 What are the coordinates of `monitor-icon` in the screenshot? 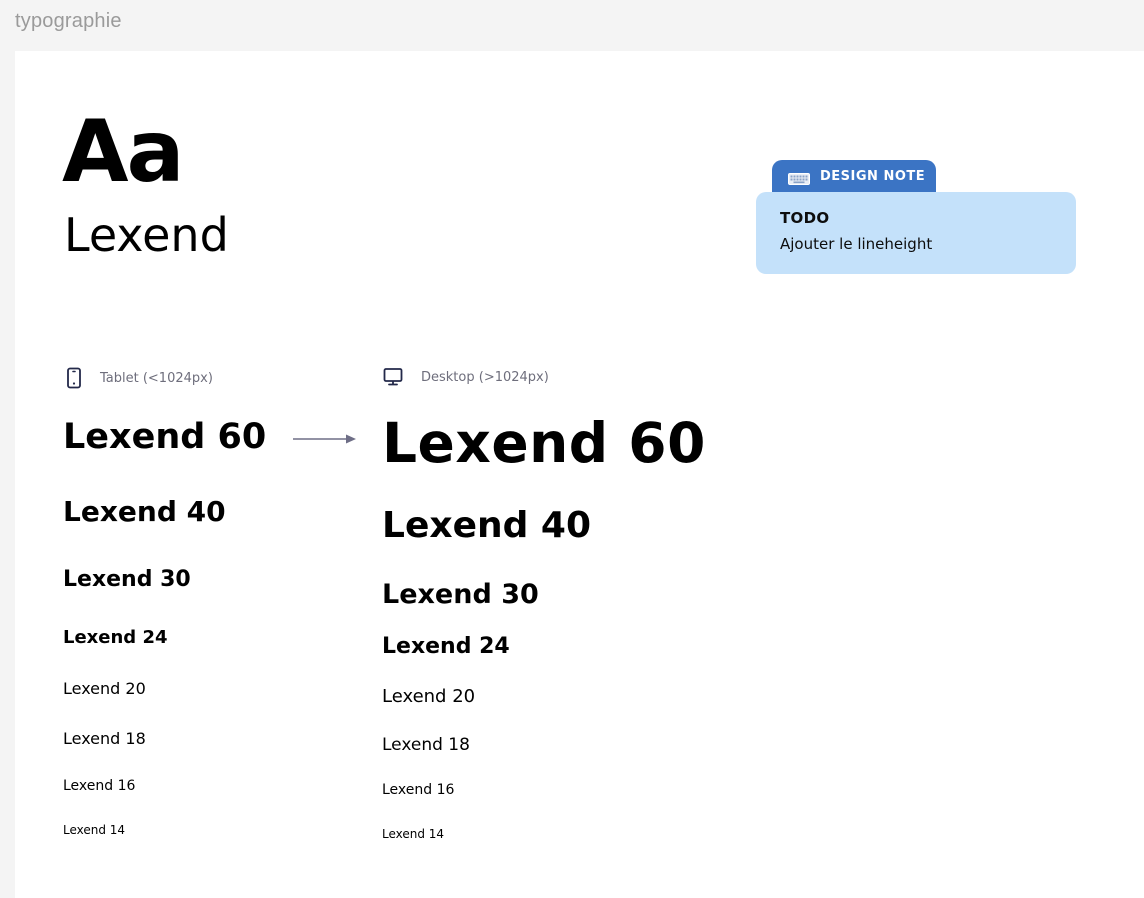 It's located at (393, 377).